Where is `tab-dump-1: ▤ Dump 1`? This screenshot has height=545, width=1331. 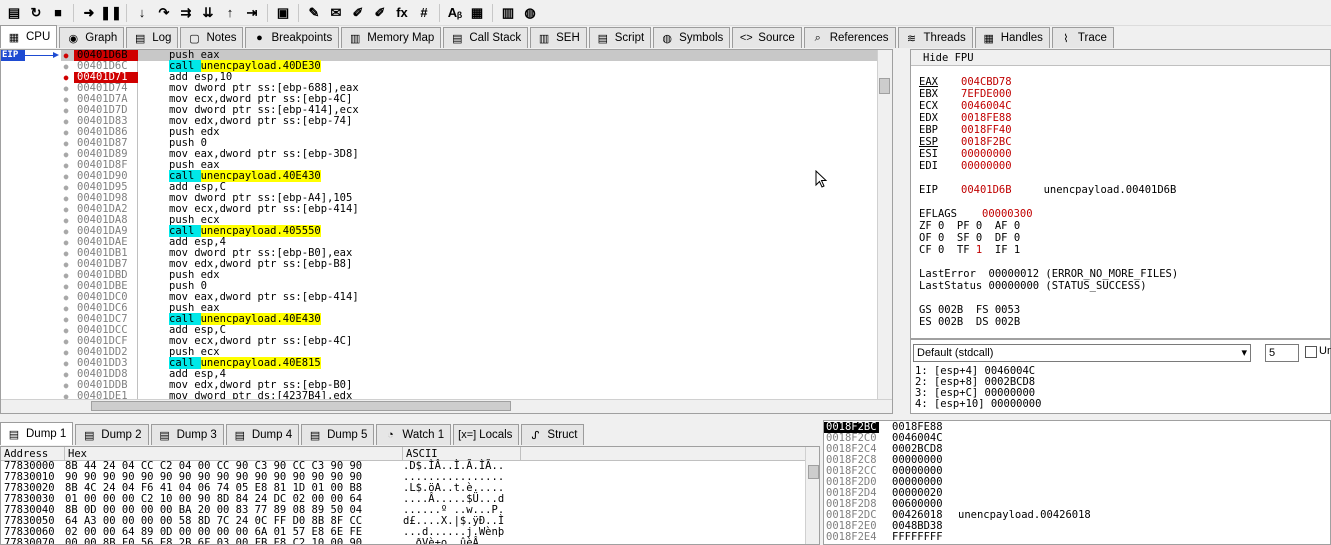 tab-dump-1: ▤ Dump 1 is located at coordinates (37, 433).